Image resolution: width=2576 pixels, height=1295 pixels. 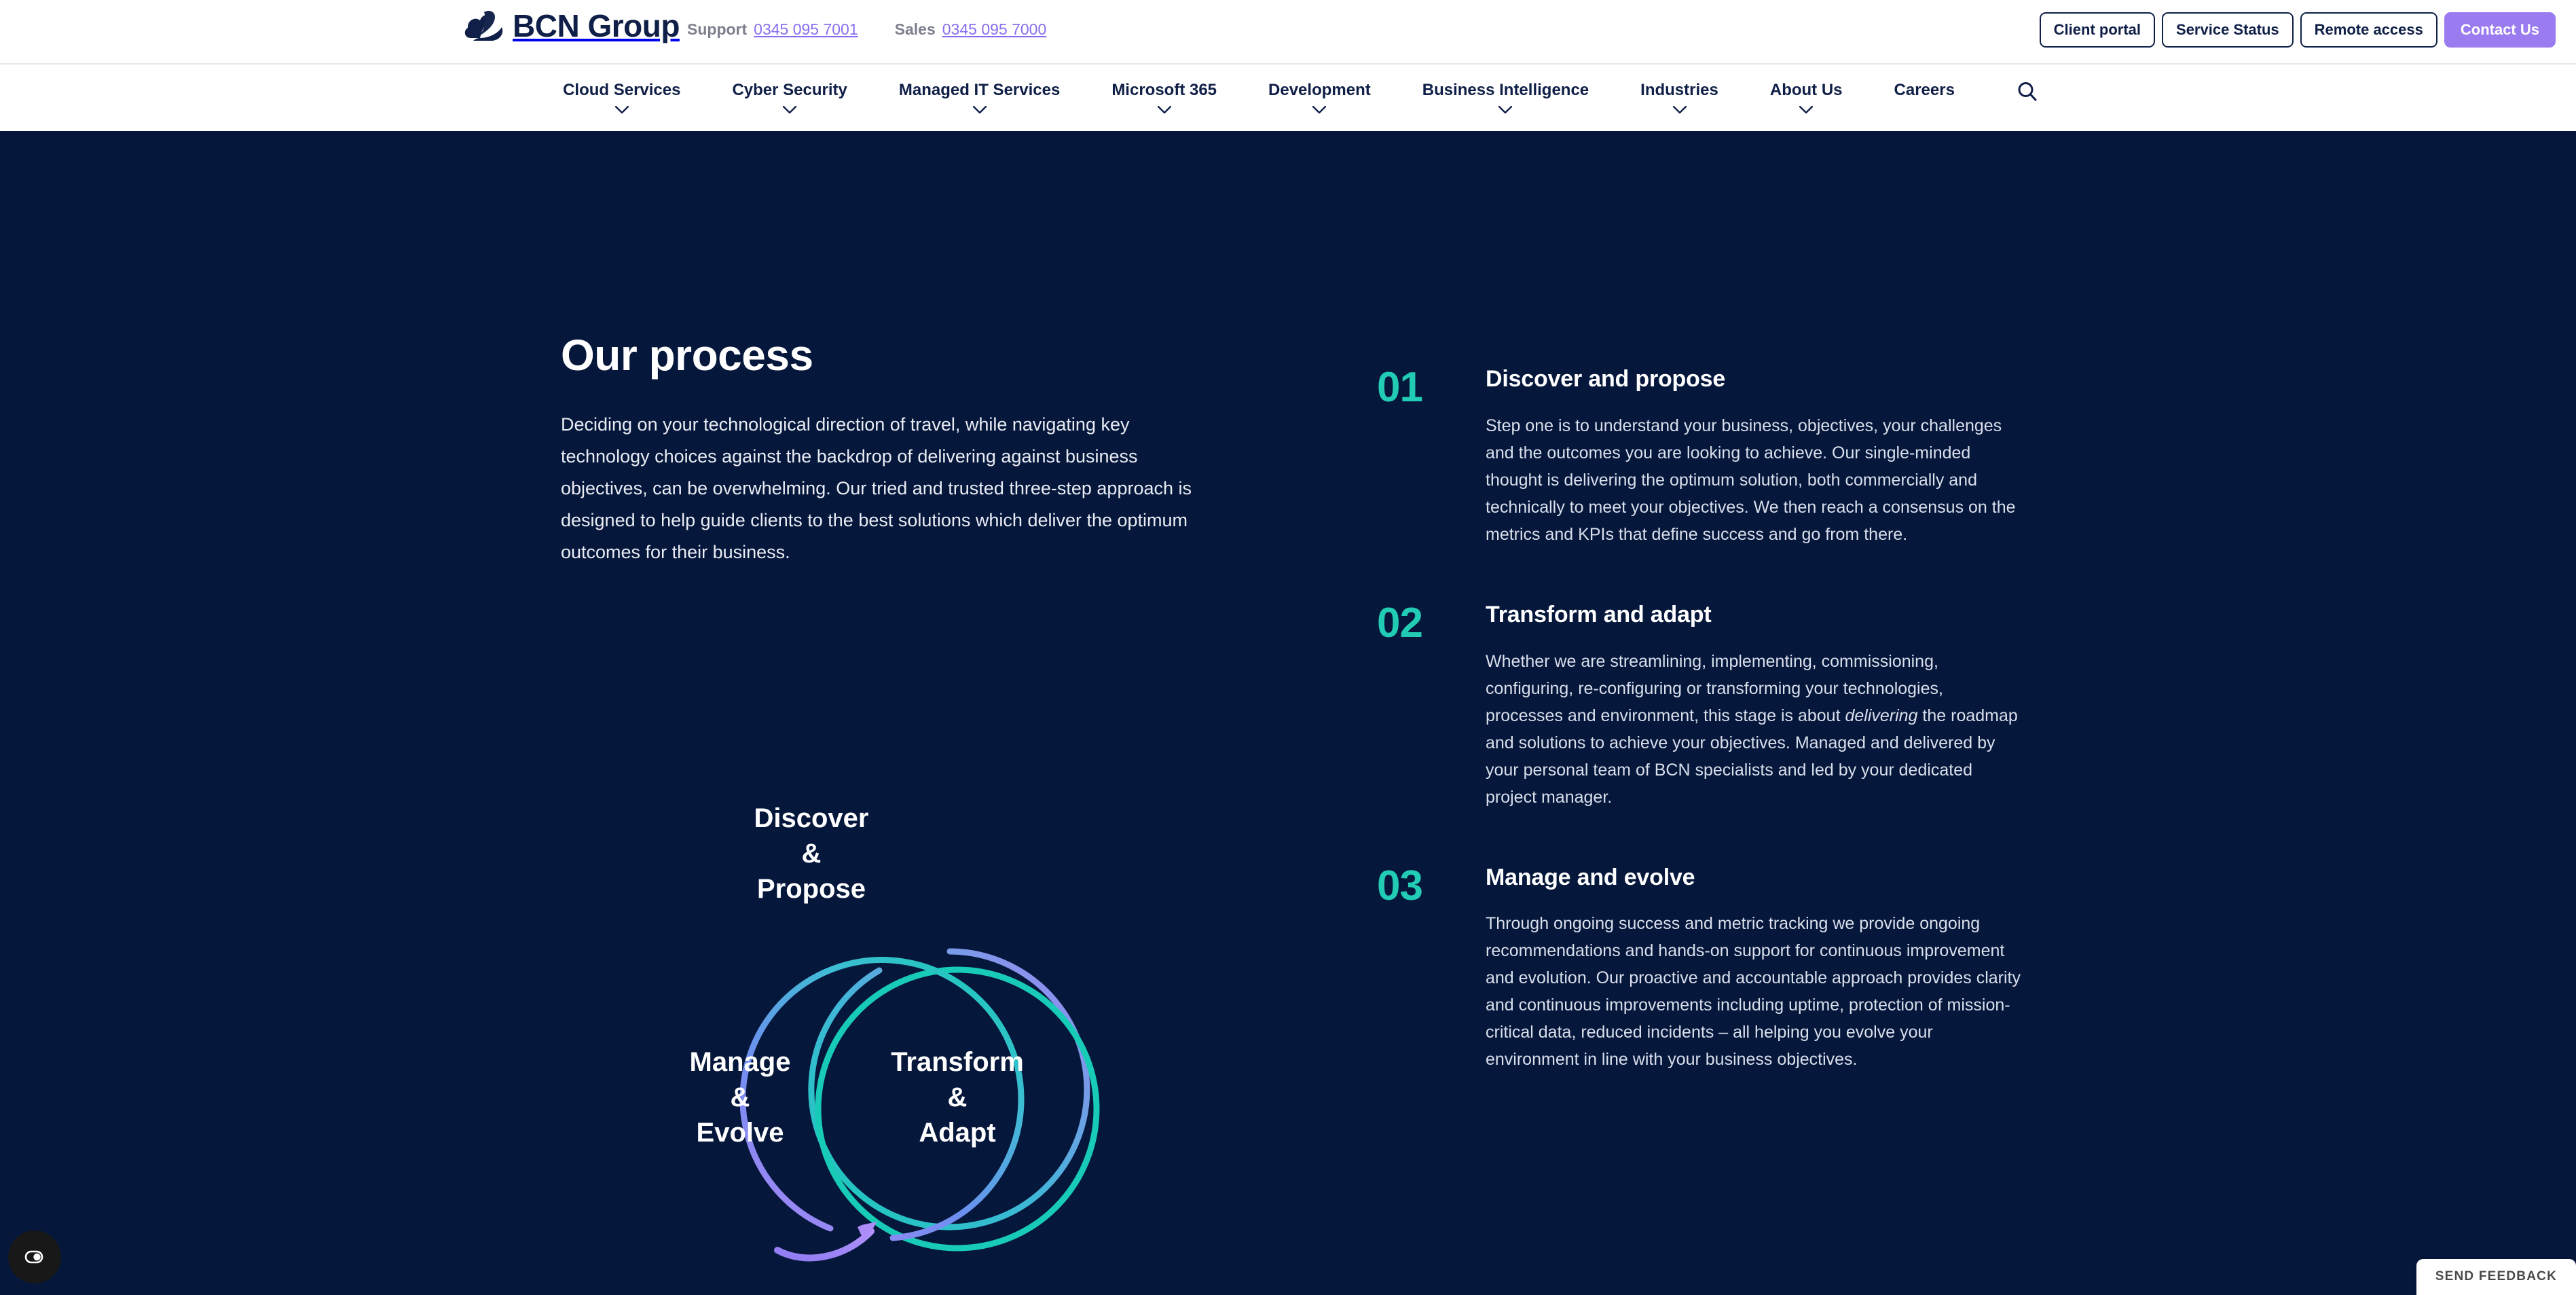 I want to click on nav-label: Cloud Services, so click(x=622, y=90).